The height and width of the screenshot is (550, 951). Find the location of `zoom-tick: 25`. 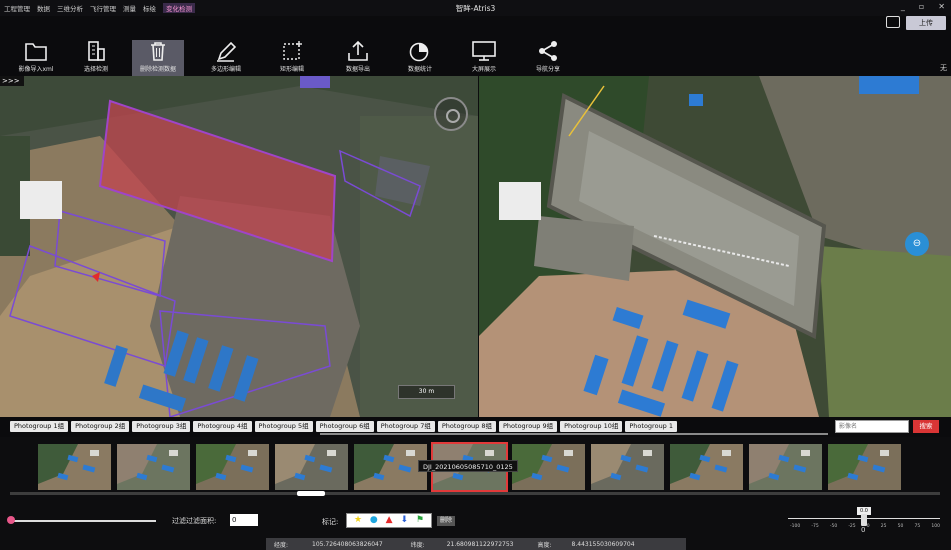

zoom-tick: 25 is located at coordinates (883, 526).